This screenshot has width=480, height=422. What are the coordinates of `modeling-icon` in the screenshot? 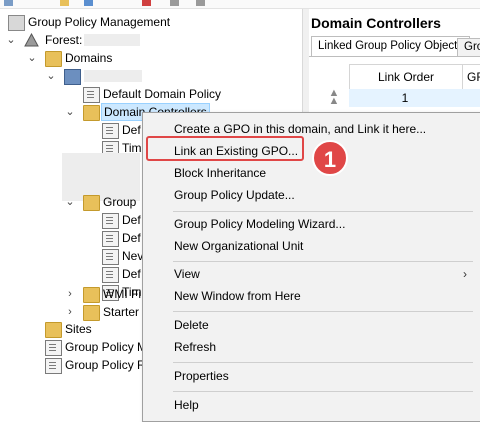 It's located at (53, 348).